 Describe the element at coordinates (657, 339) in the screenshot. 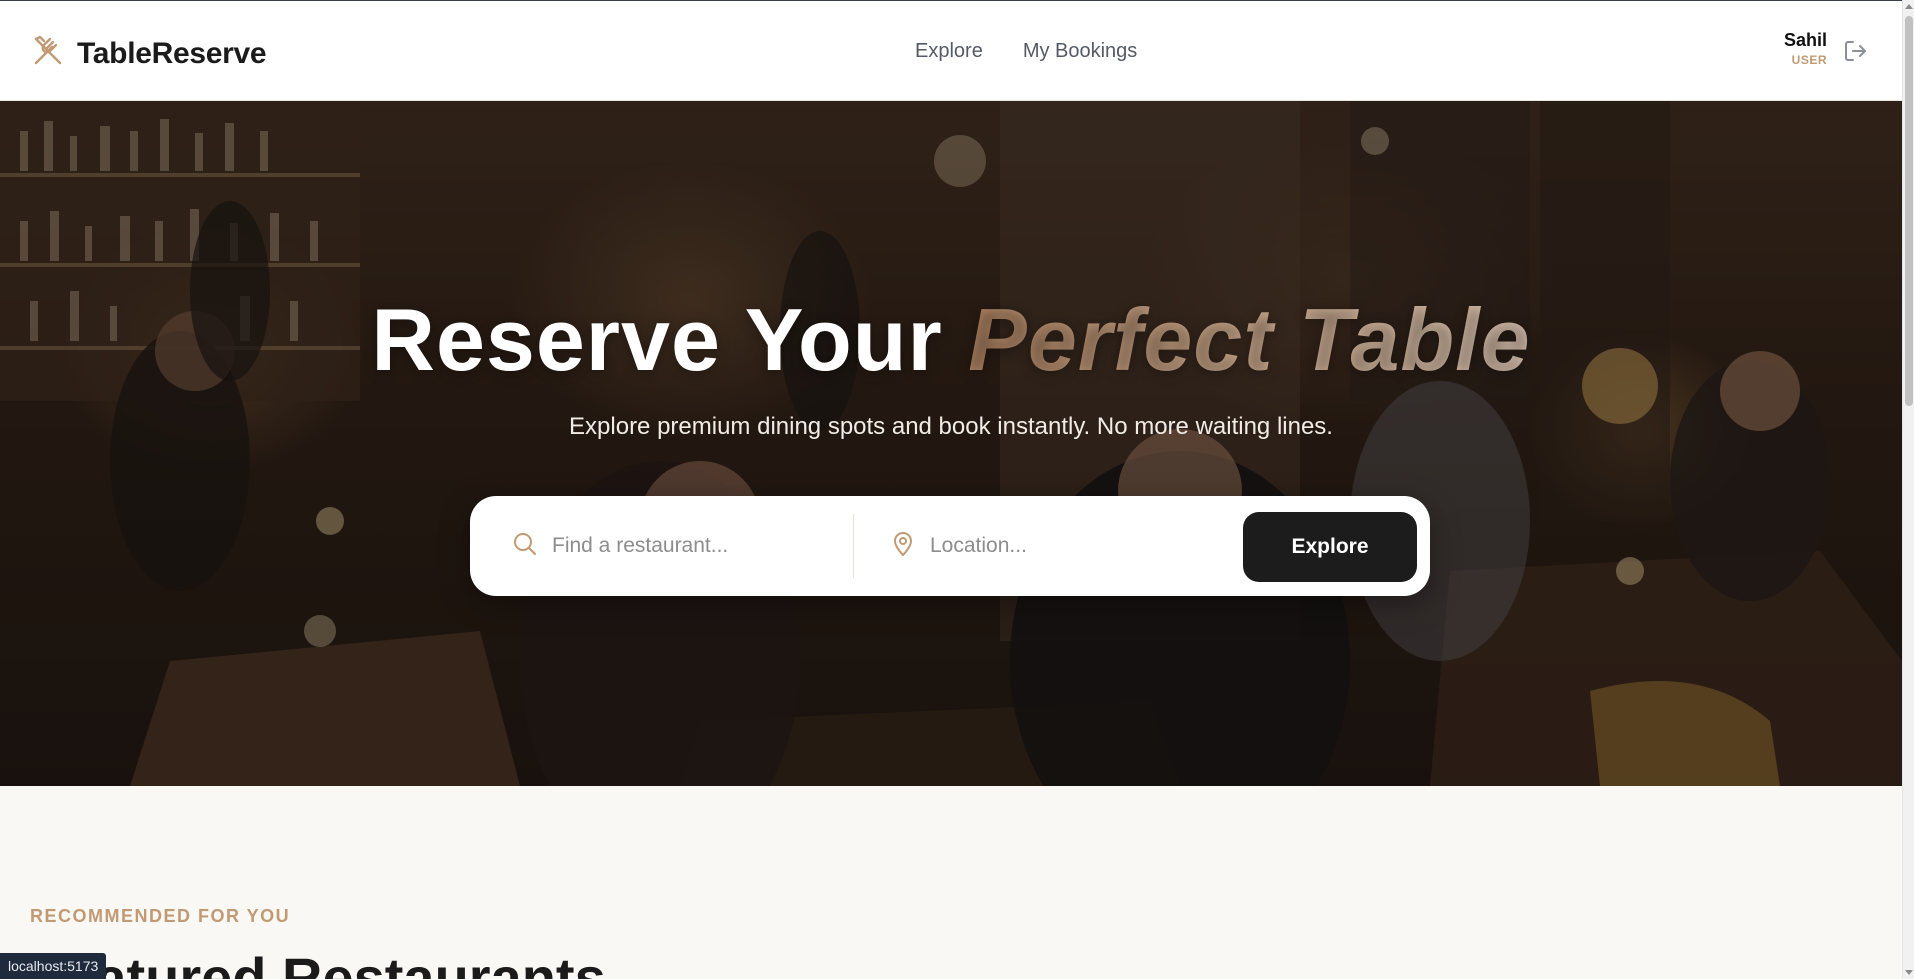

I see `hero-title-plain: Reserve Your` at that location.